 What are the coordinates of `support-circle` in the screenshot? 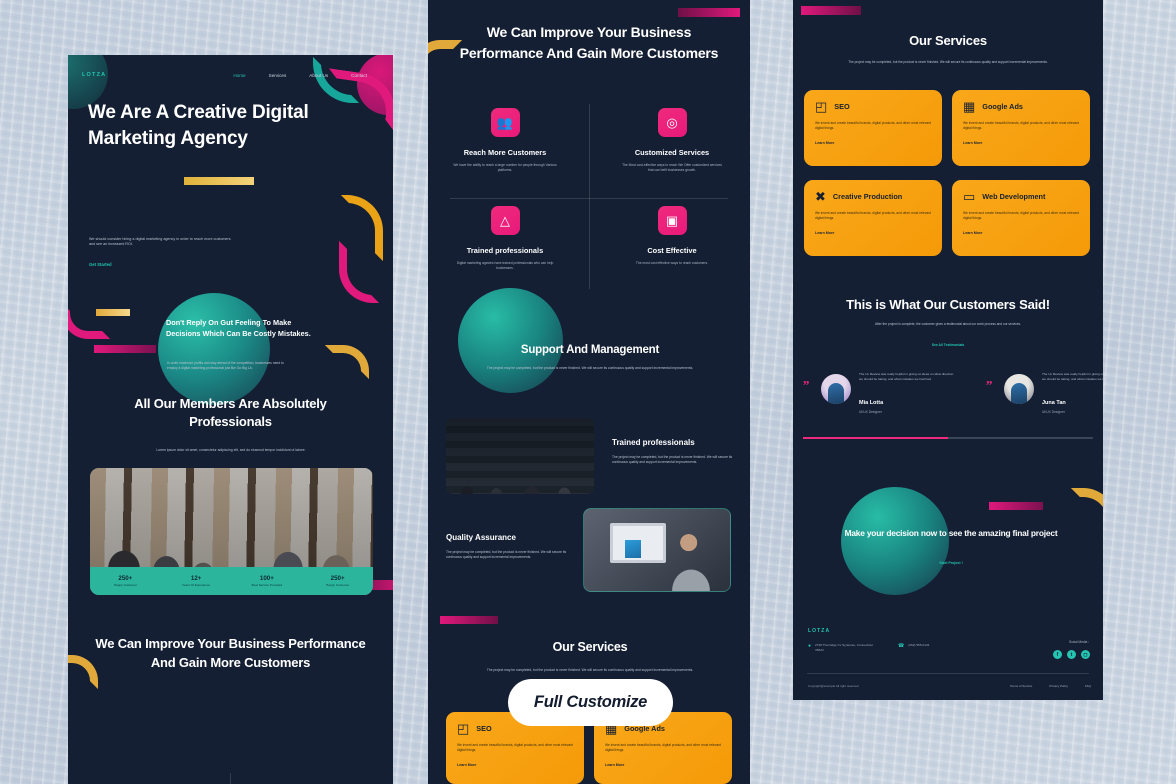 It's located at (510, 340).